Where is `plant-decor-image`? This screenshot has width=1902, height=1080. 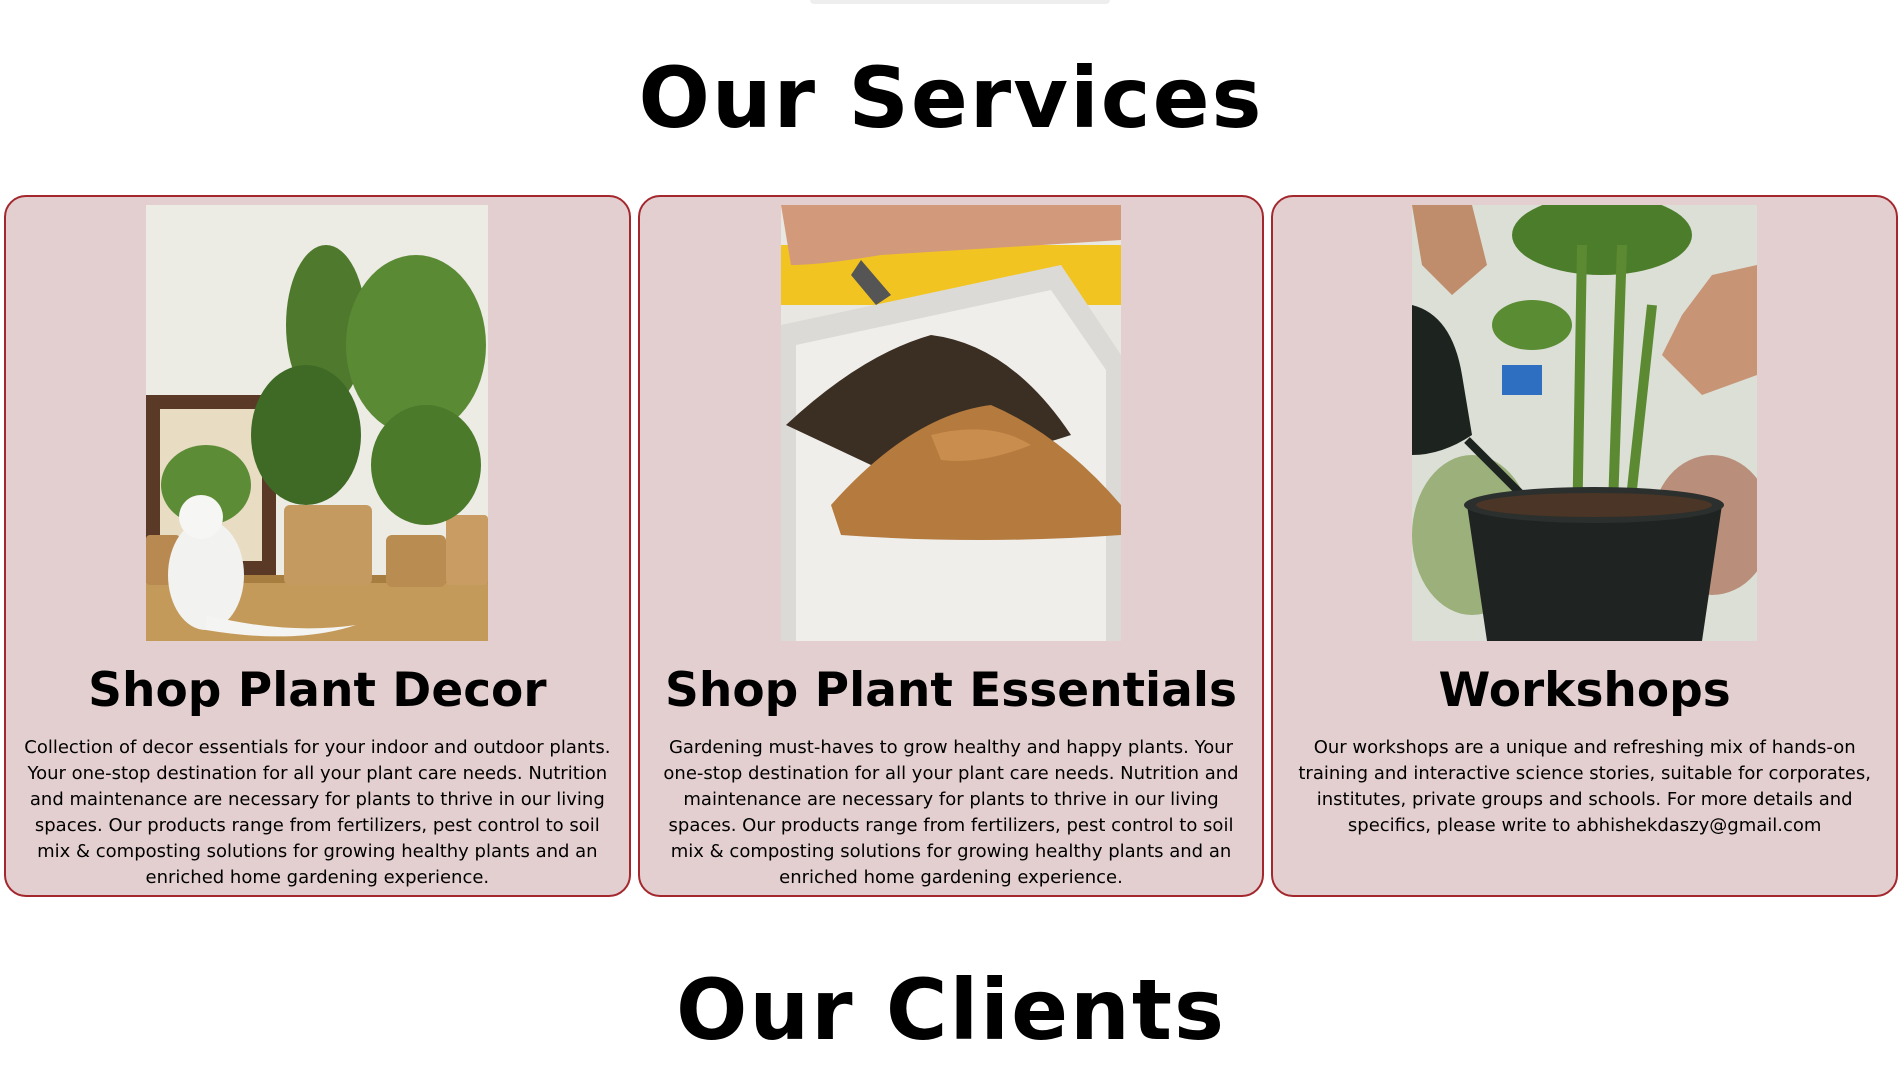
plant-decor-image is located at coordinates (317, 423).